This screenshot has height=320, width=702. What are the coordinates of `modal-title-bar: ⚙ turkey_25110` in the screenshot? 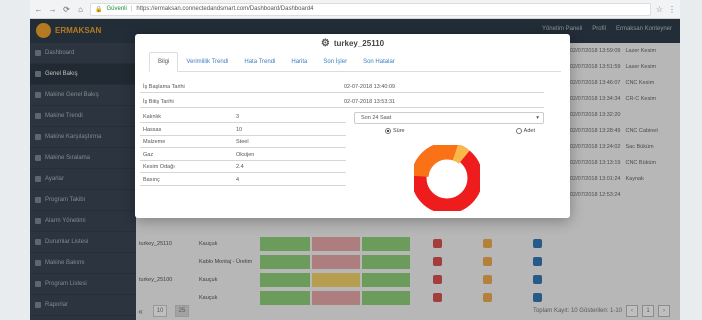 It's located at (352, 43).